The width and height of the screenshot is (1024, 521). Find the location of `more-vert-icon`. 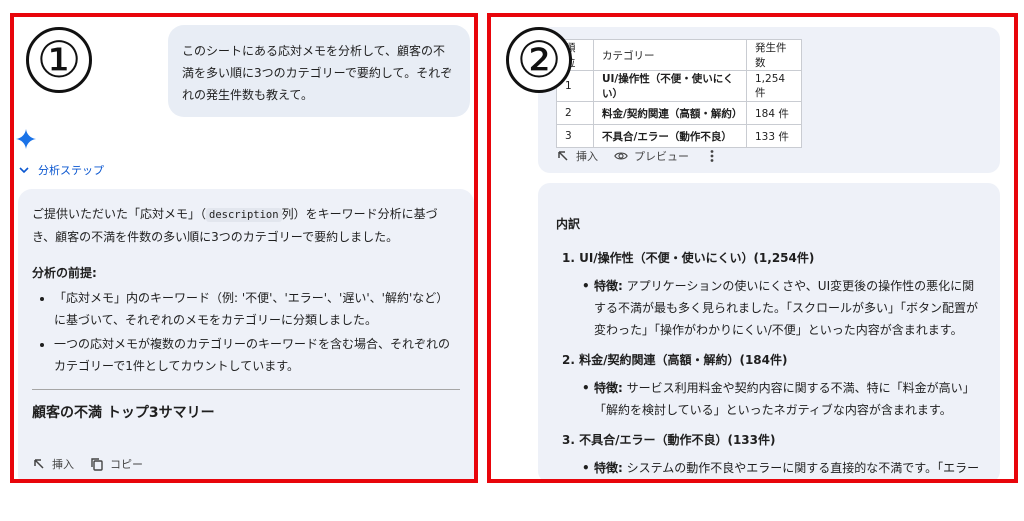

more-vert-icon is located at coordinates (712, 156).